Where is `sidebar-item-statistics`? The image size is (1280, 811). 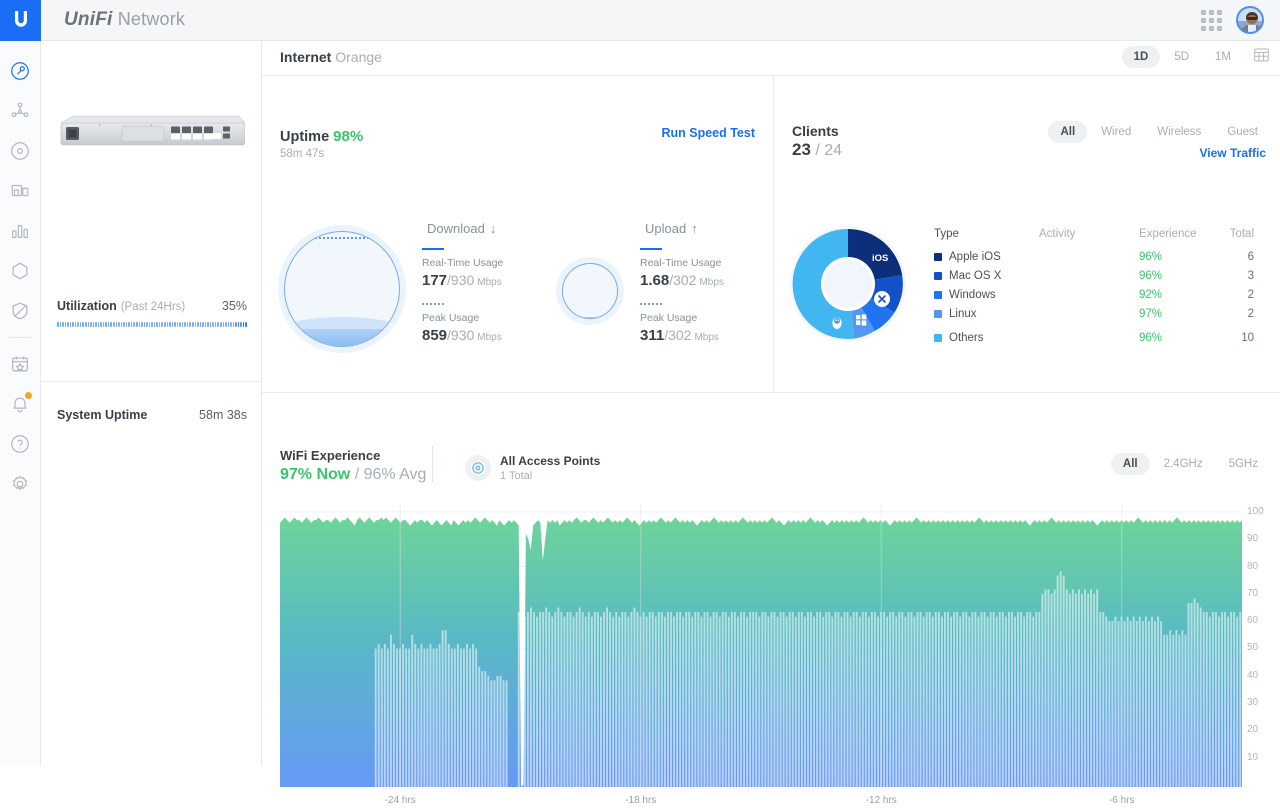 sidebar-item-statistics is located at coordinates (20, 231).